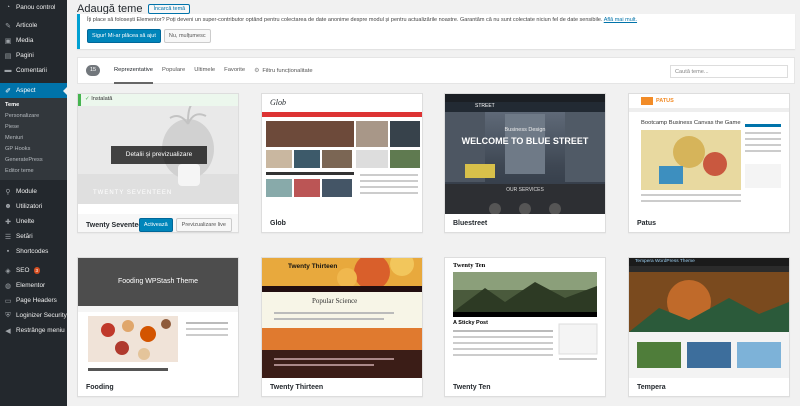 This screenshot has height=406, width=800. Describe the element at coordinates (335, 301) in the screenshot. I see `post-heading: Popular Science` at that location.